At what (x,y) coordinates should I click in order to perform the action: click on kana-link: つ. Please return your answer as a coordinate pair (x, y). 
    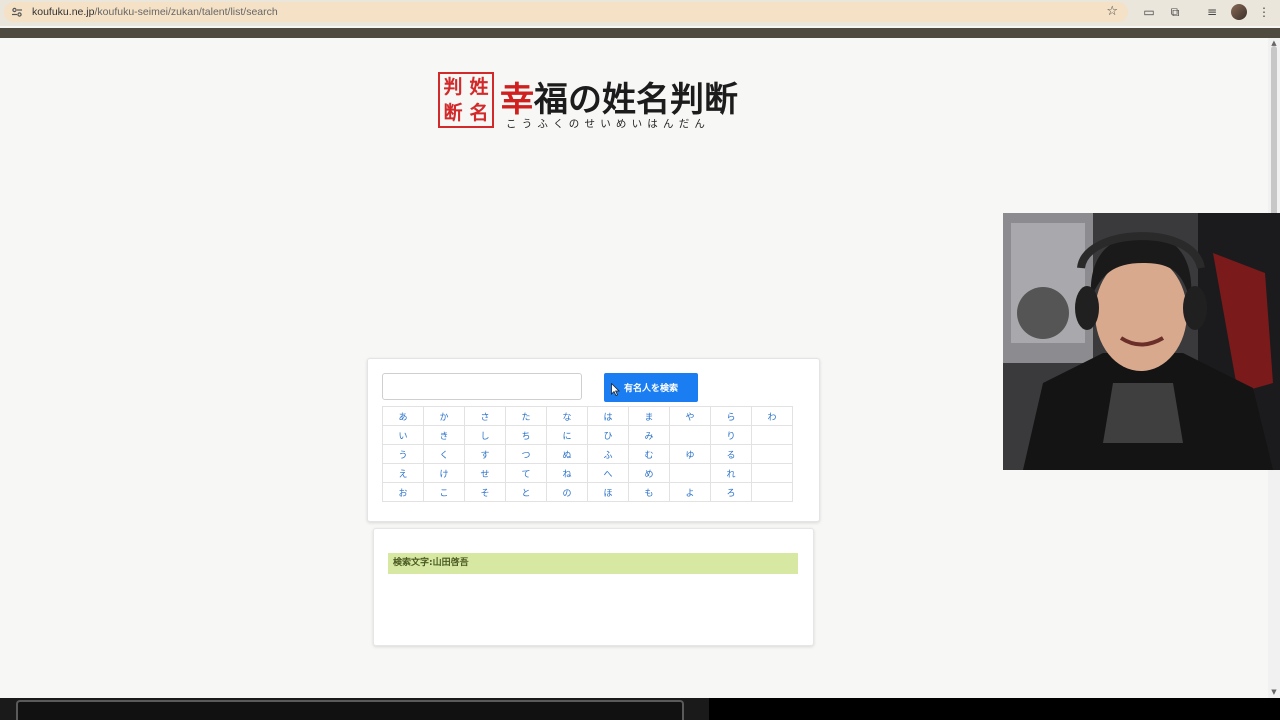
    Looking at the image, I should click on (526, 454).